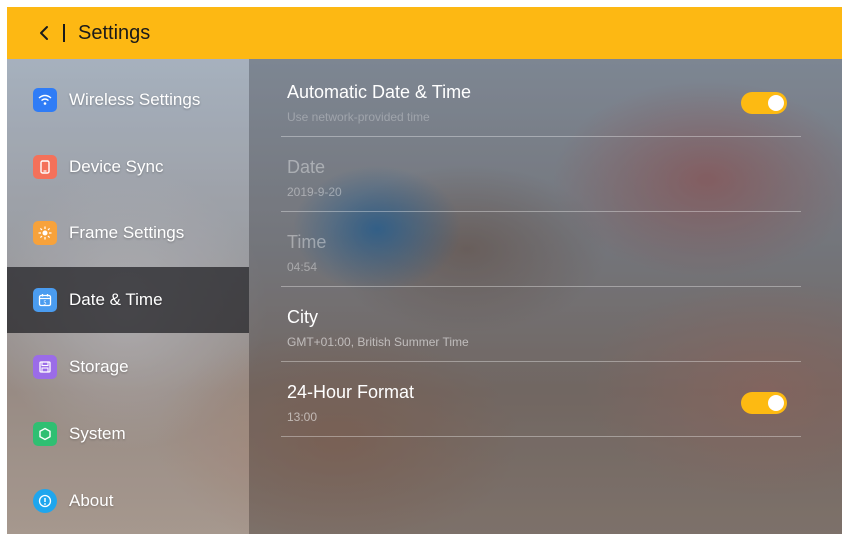  Describe the element at coordinates (114, 32) in the screenshot. I see `page-title: Settings` at that location.